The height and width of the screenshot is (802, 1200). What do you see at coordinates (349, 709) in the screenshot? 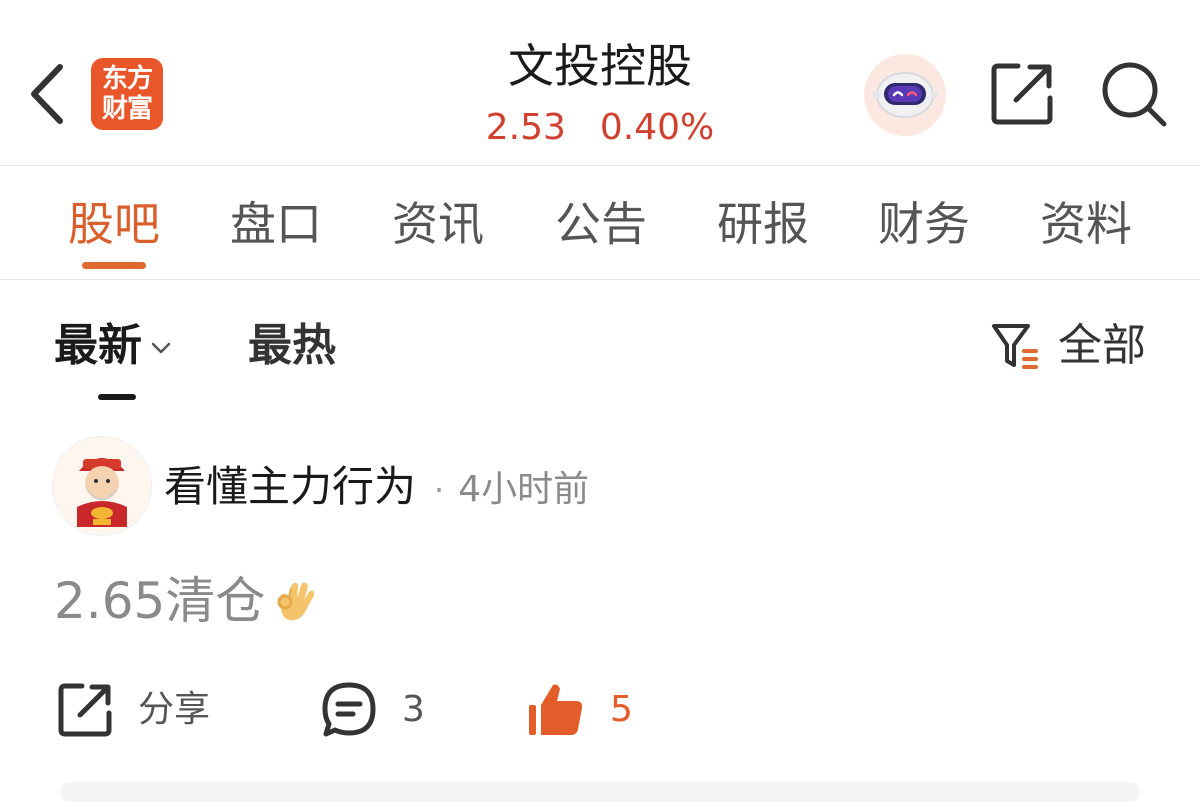
I see `comment-icon` at bounding box center [349, 709].